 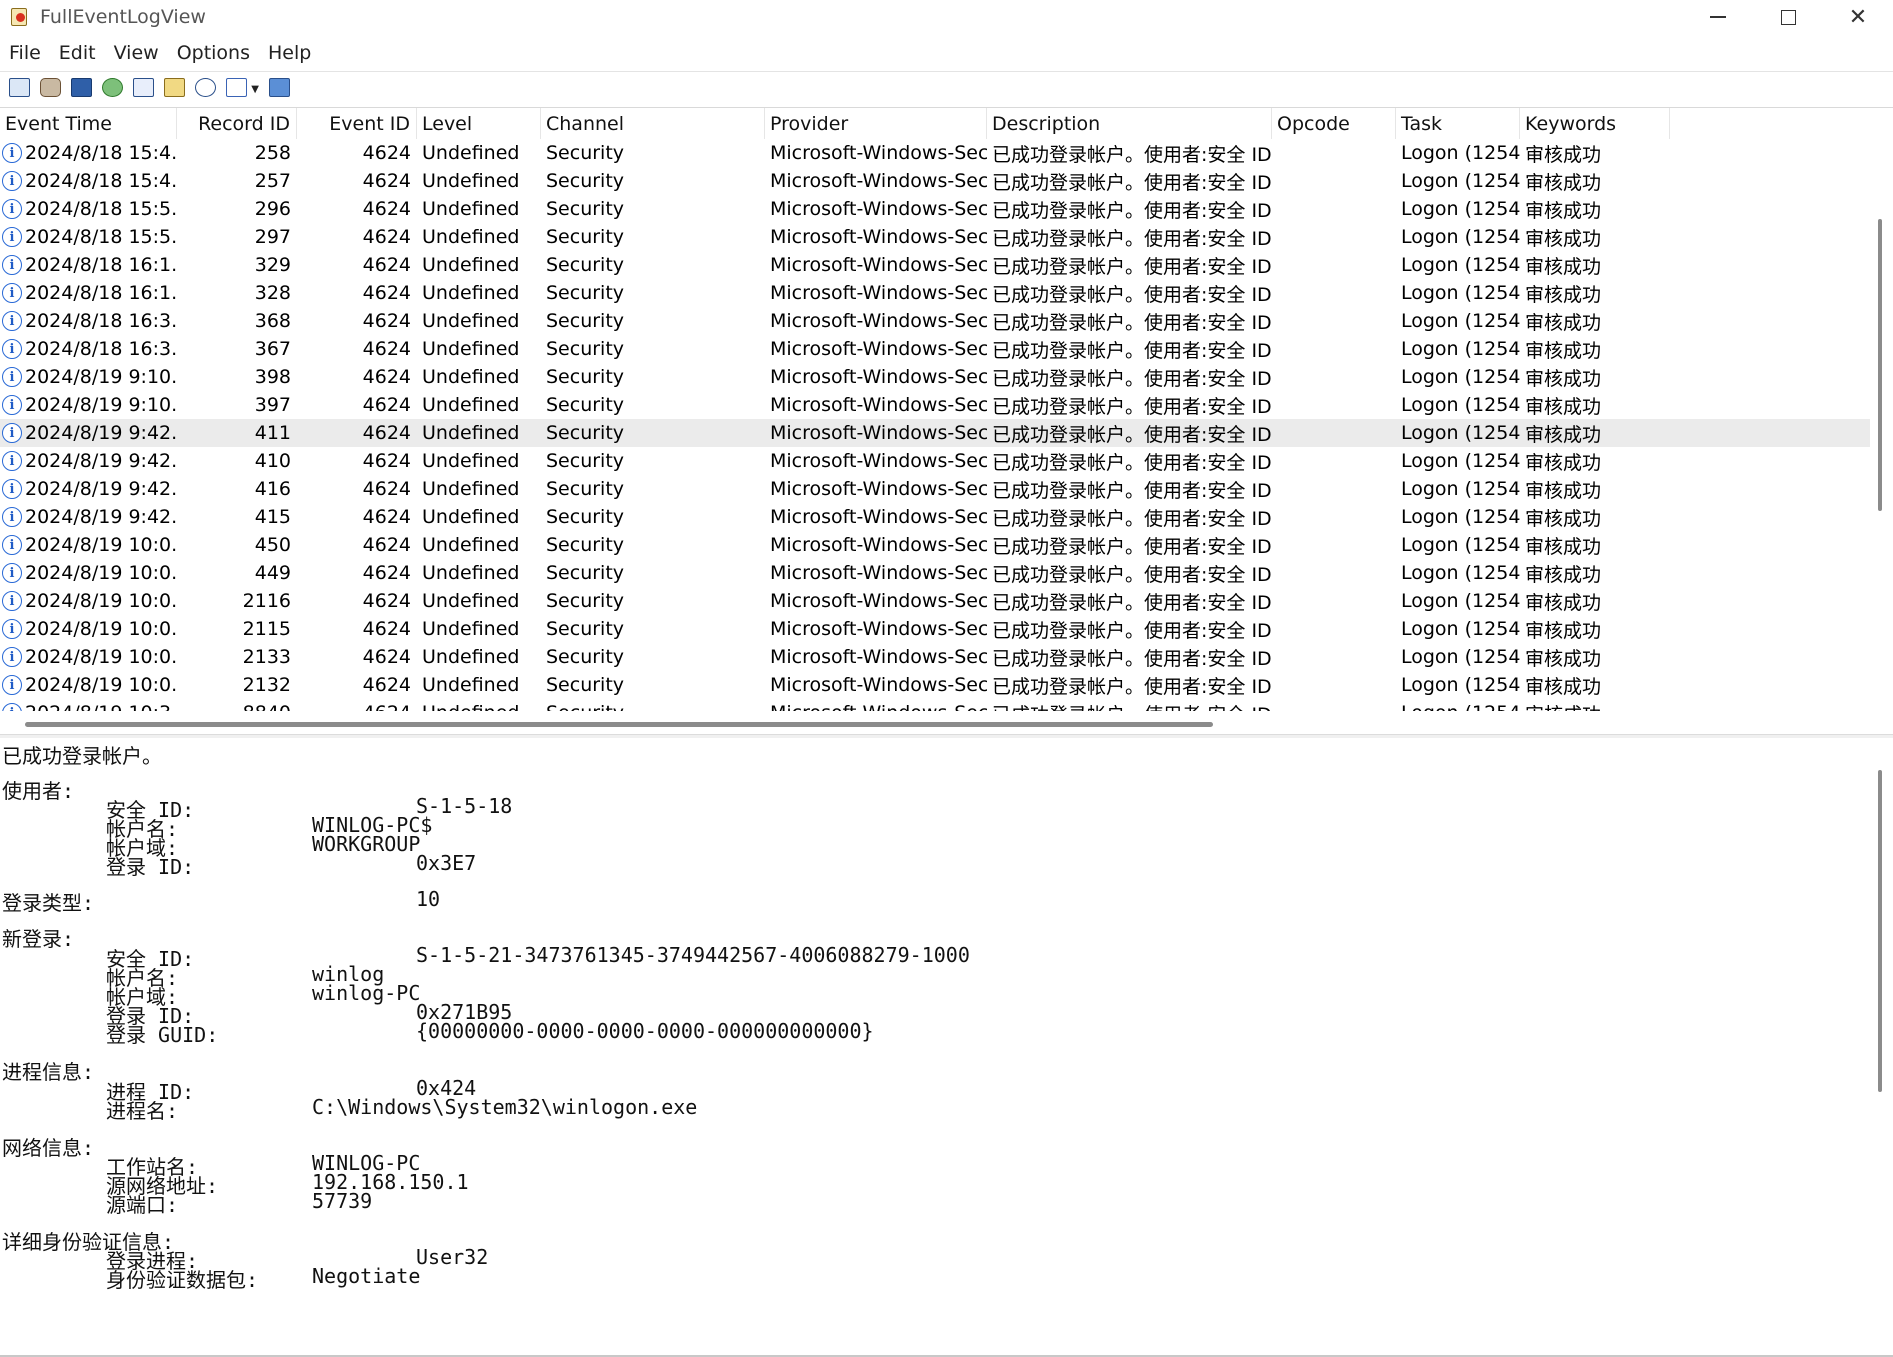 What do you see at coordinates (653, 123) in the screenshot?
I see `column-header-channel: Channel` at bounding box center [653, 123].